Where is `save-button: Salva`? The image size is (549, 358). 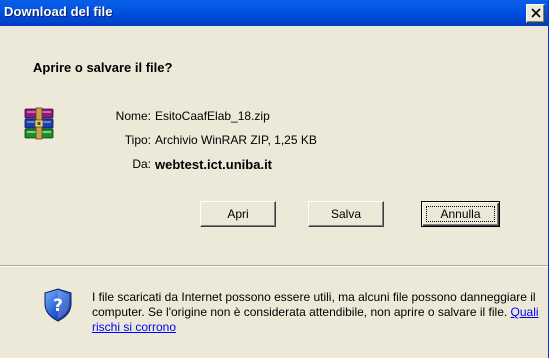 save-button: Salva is located at coordinates (346, 214).